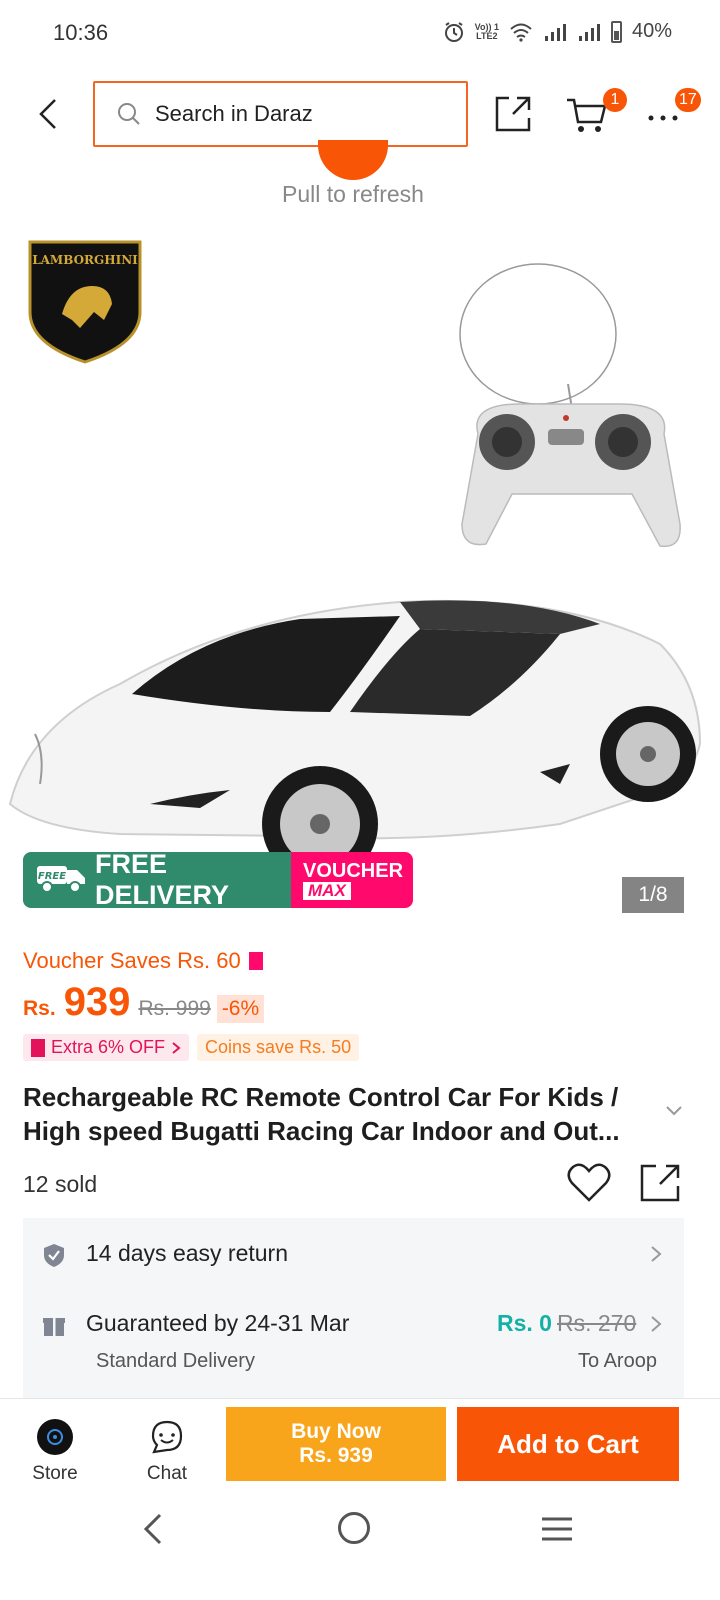 This screenshot has height=1600, width=720. Describe the element at coordinates (674, 1110) in the screenshot. I see `chevron-down-icon` at that location.